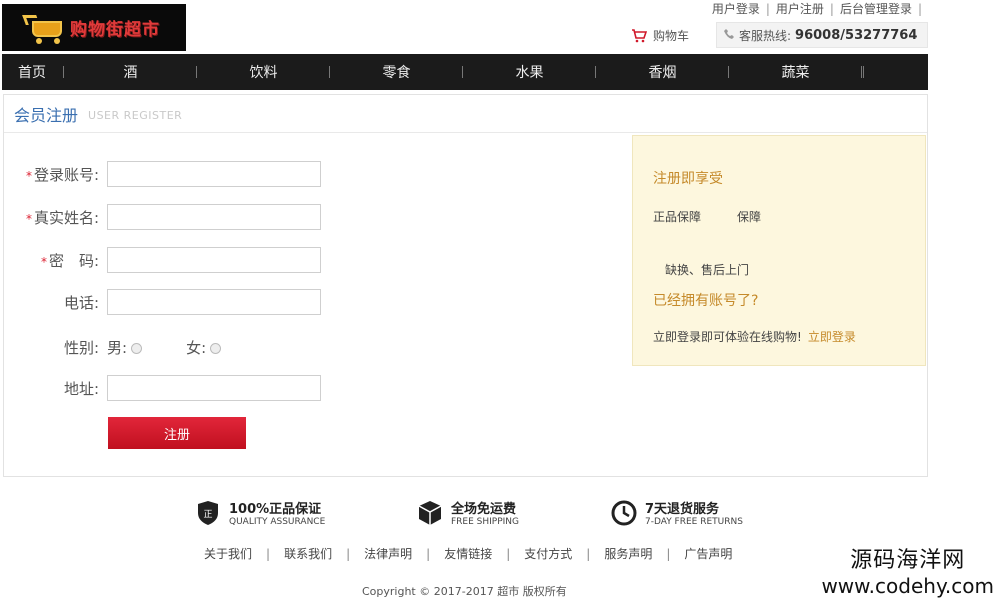 The height and width of the screenshot is (600, 1000). What do you see at coordinates (624, 513) in the screenshot?
I see `clock-icon` at bounding box center [624, 513].